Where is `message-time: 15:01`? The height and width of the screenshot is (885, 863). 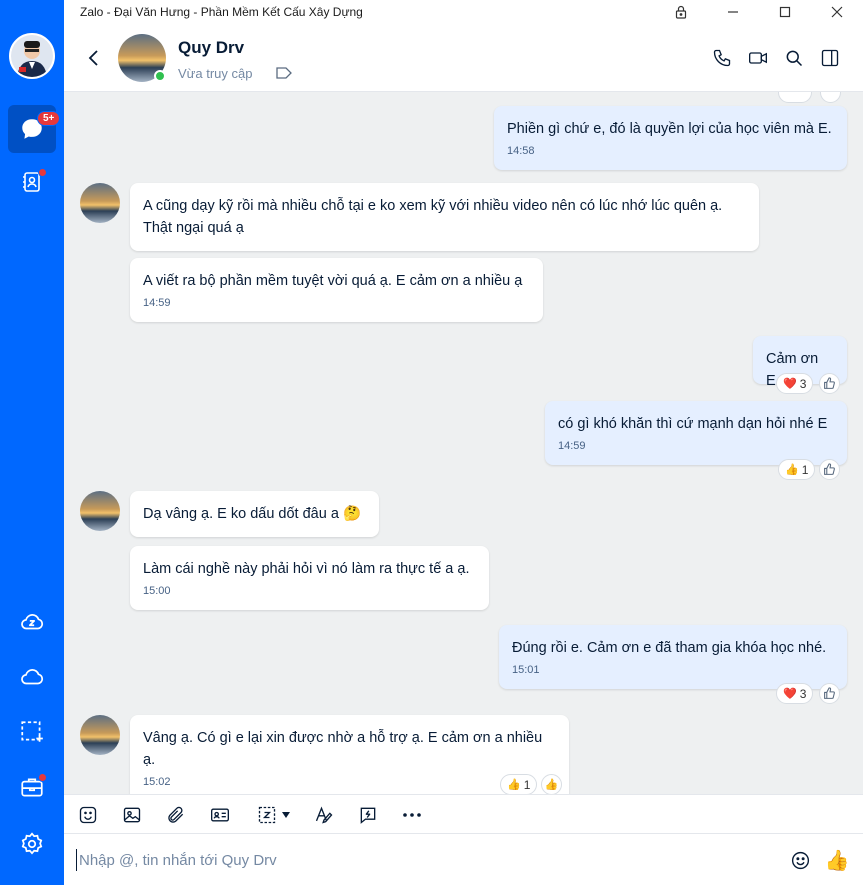
message-time: 15:01 is located at coordinates (526, 670).